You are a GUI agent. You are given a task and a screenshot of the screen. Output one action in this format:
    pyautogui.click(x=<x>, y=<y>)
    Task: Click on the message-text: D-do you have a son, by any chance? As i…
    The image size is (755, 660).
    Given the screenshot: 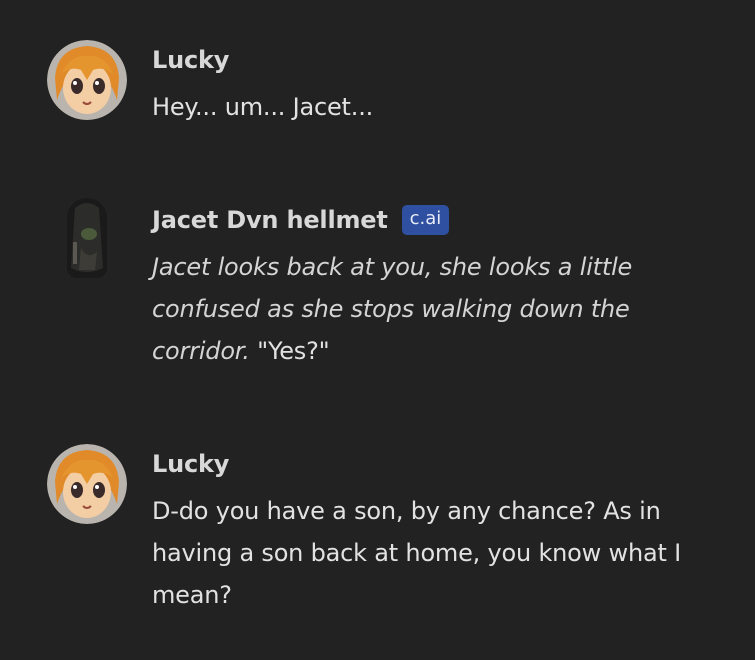 What is the action you would take?
    pyautogui.click(x=416, y=553)
    